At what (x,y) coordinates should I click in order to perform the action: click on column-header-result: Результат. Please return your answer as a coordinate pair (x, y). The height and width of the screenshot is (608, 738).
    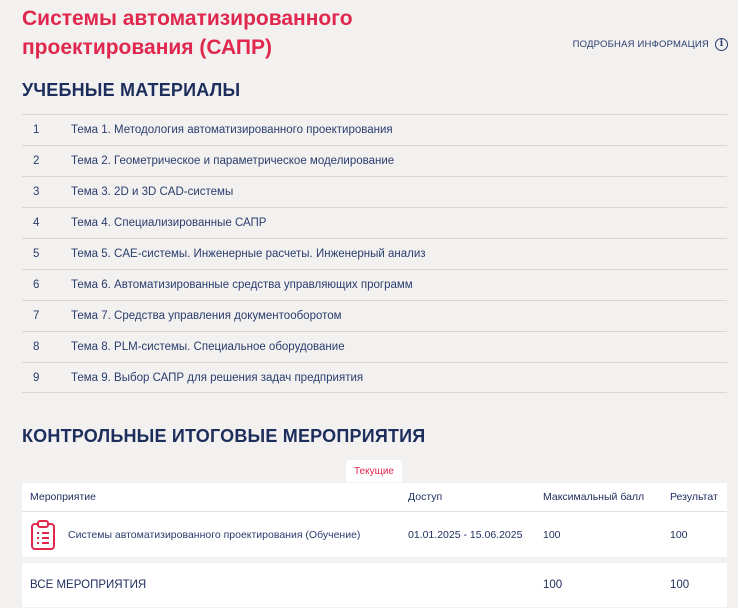
    Looking at the image, I should click on (698, 497).